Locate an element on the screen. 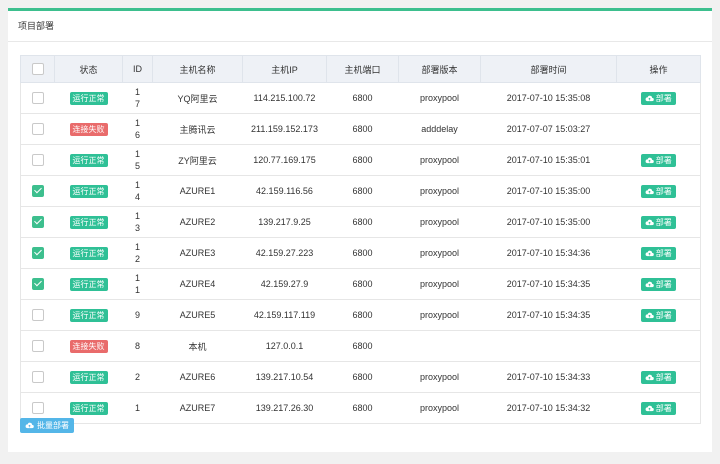  deploy-time: 2017-07-10 15:34:35 is located at coordinates (548, 284).